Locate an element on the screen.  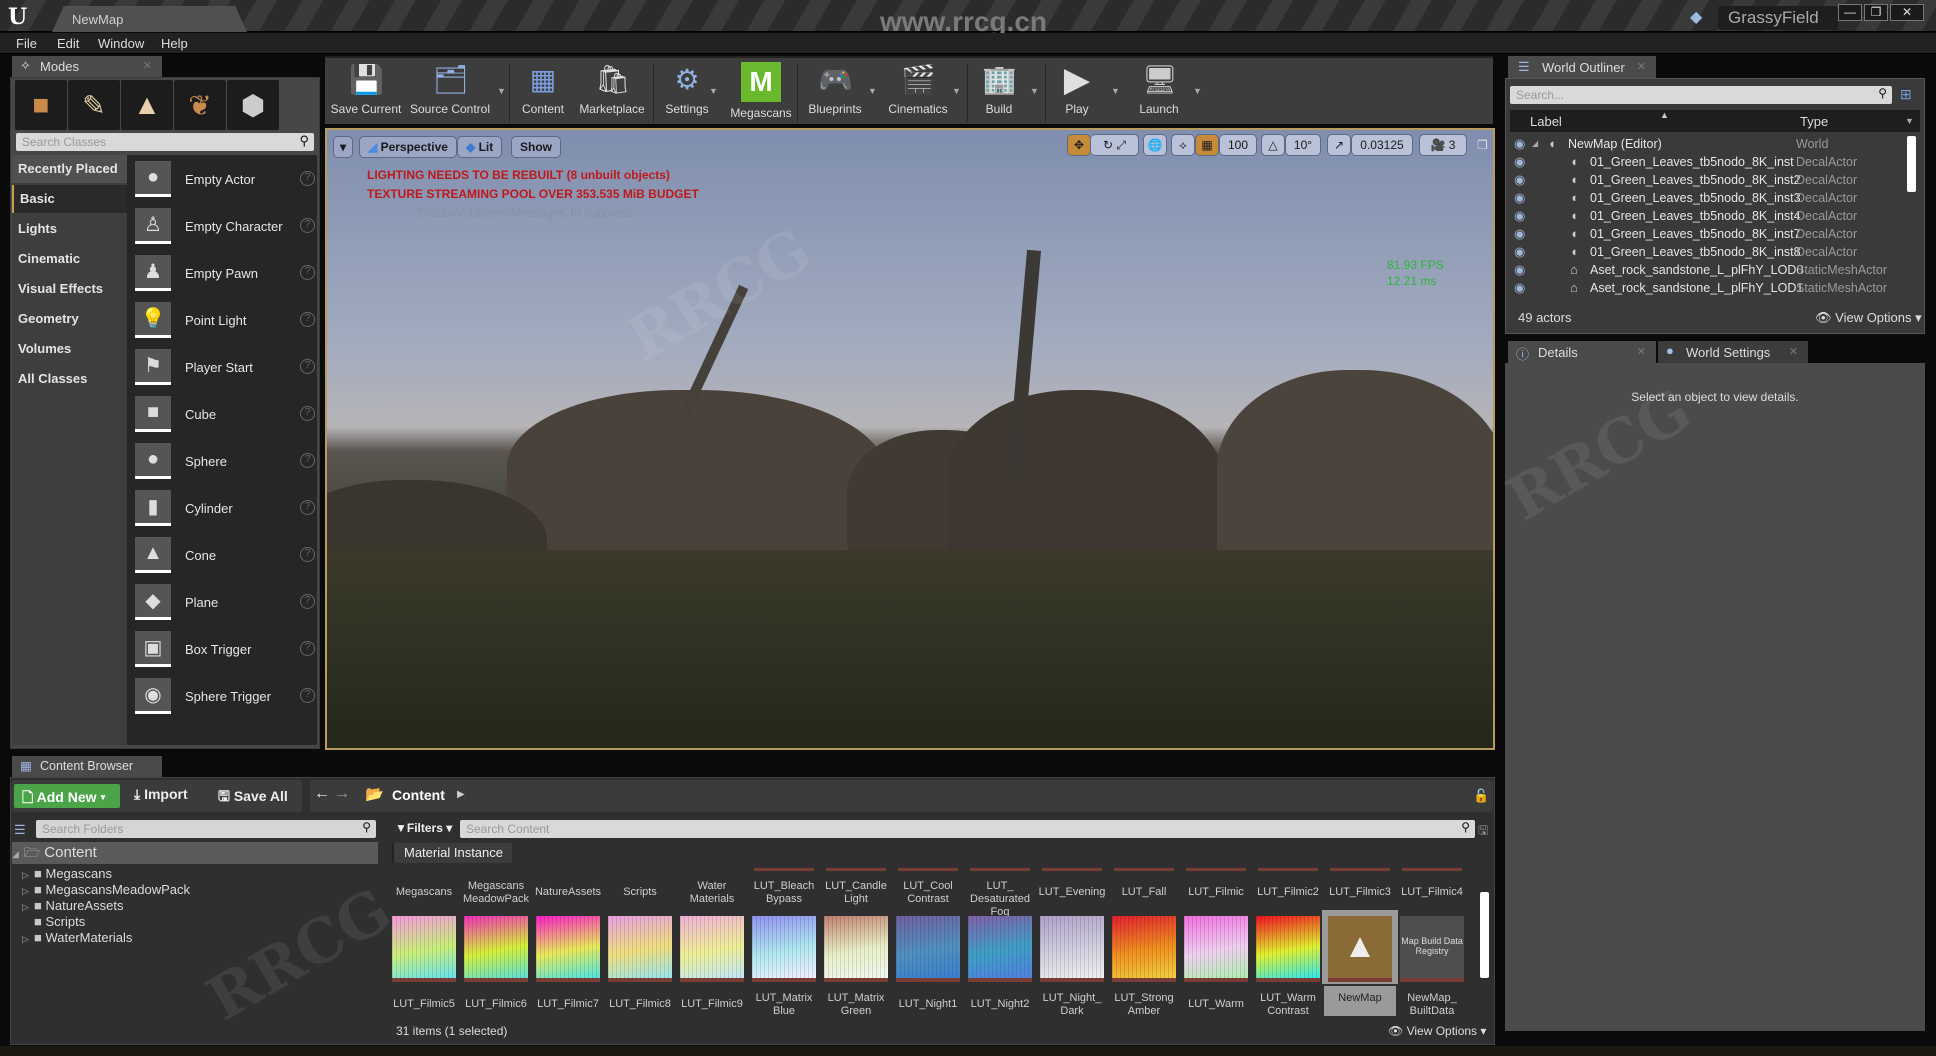
folder-tree-item: ▷ ■ NatureAssets is located at coordinates (73, 905).